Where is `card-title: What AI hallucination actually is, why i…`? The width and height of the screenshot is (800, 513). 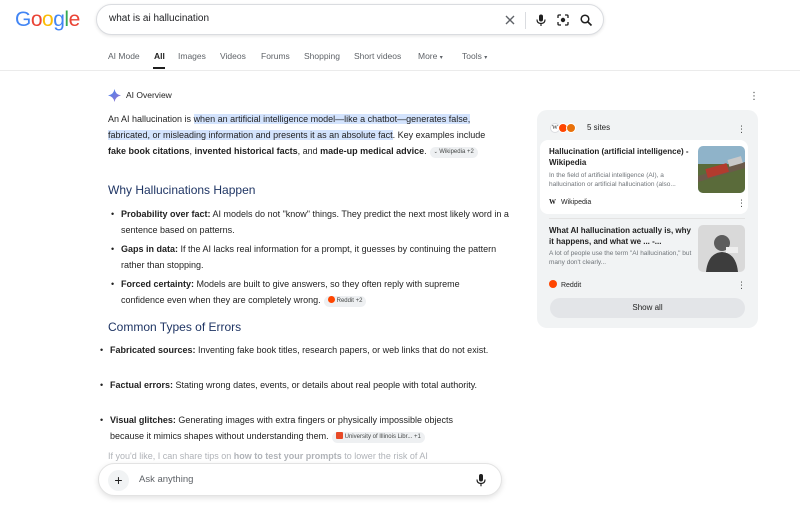
card-title: What AI hallucination actually is, why i… is located at coordinates (621, 236).